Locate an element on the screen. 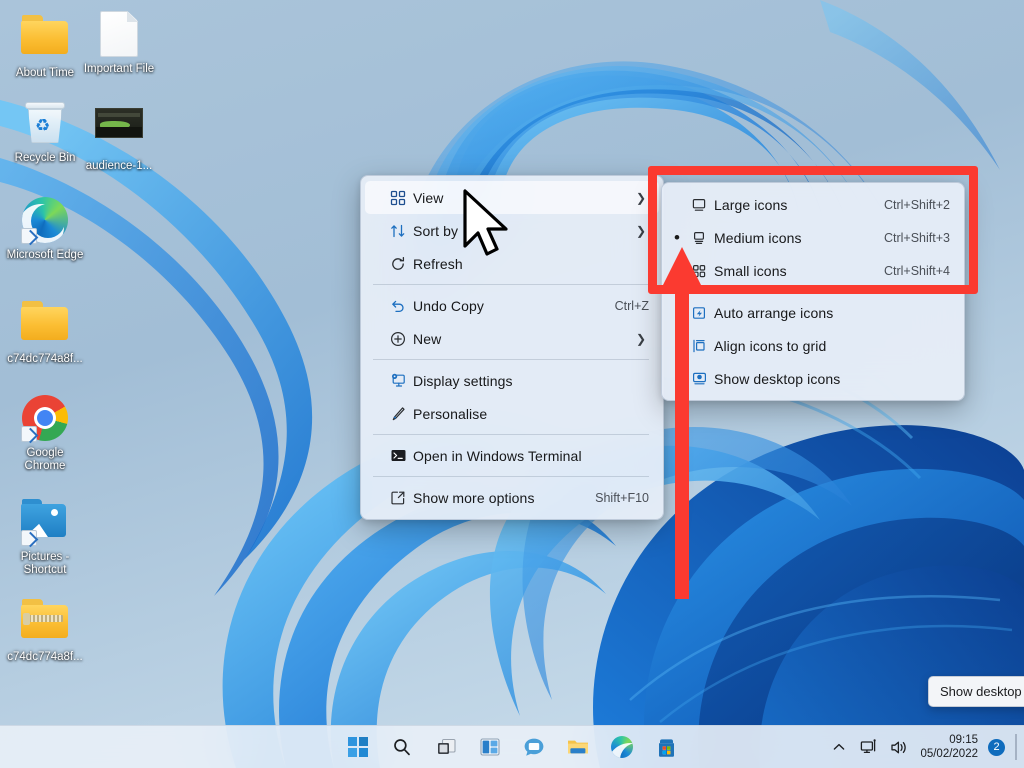  task-view-icon is located at coordinates (446, 746).